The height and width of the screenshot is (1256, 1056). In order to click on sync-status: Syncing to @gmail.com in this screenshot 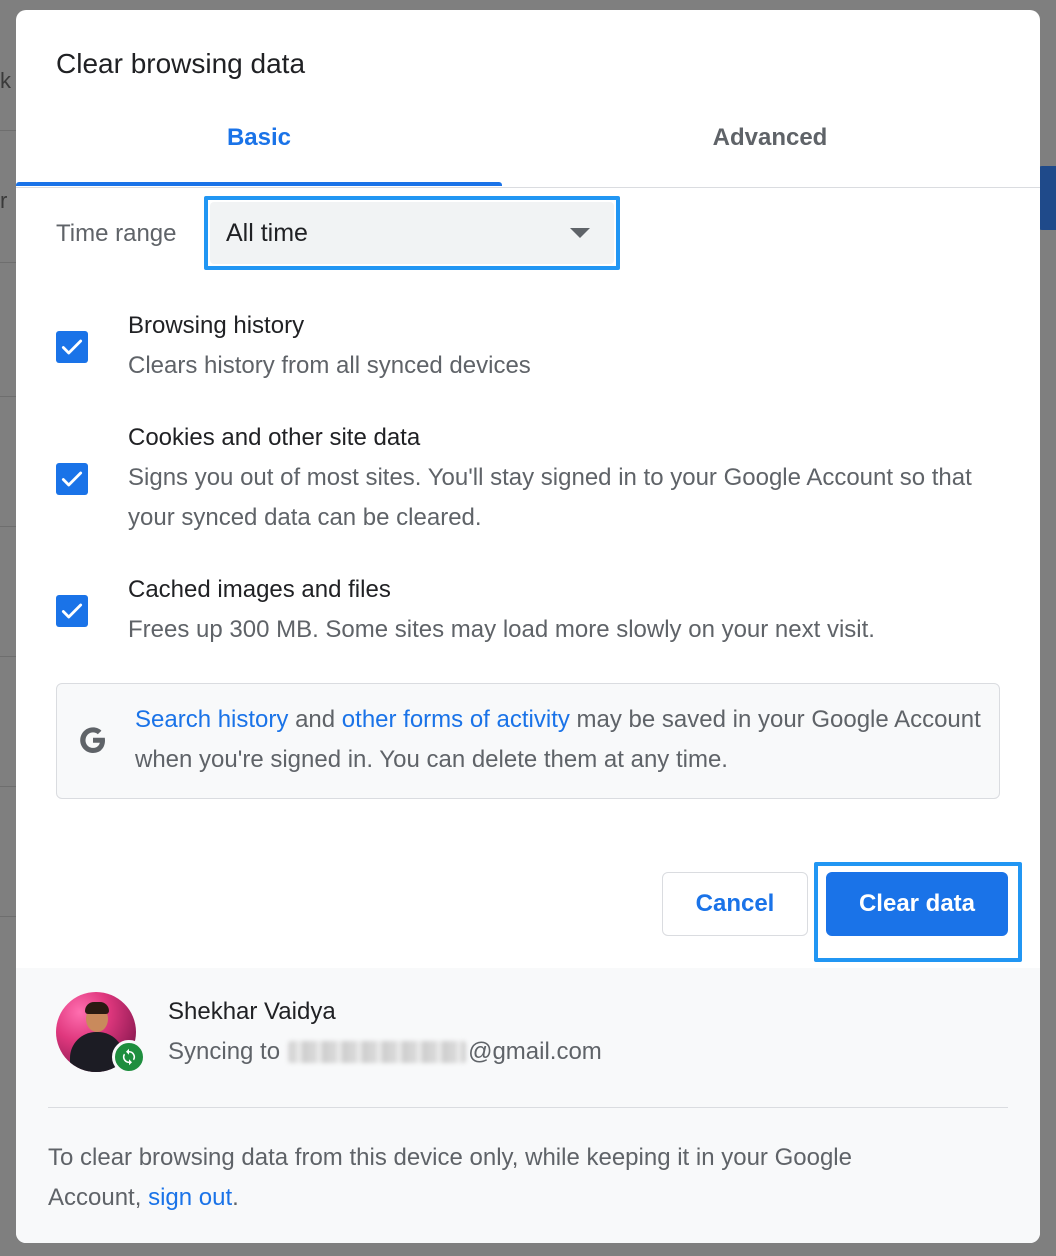, I will do `click(385, 1052)`.